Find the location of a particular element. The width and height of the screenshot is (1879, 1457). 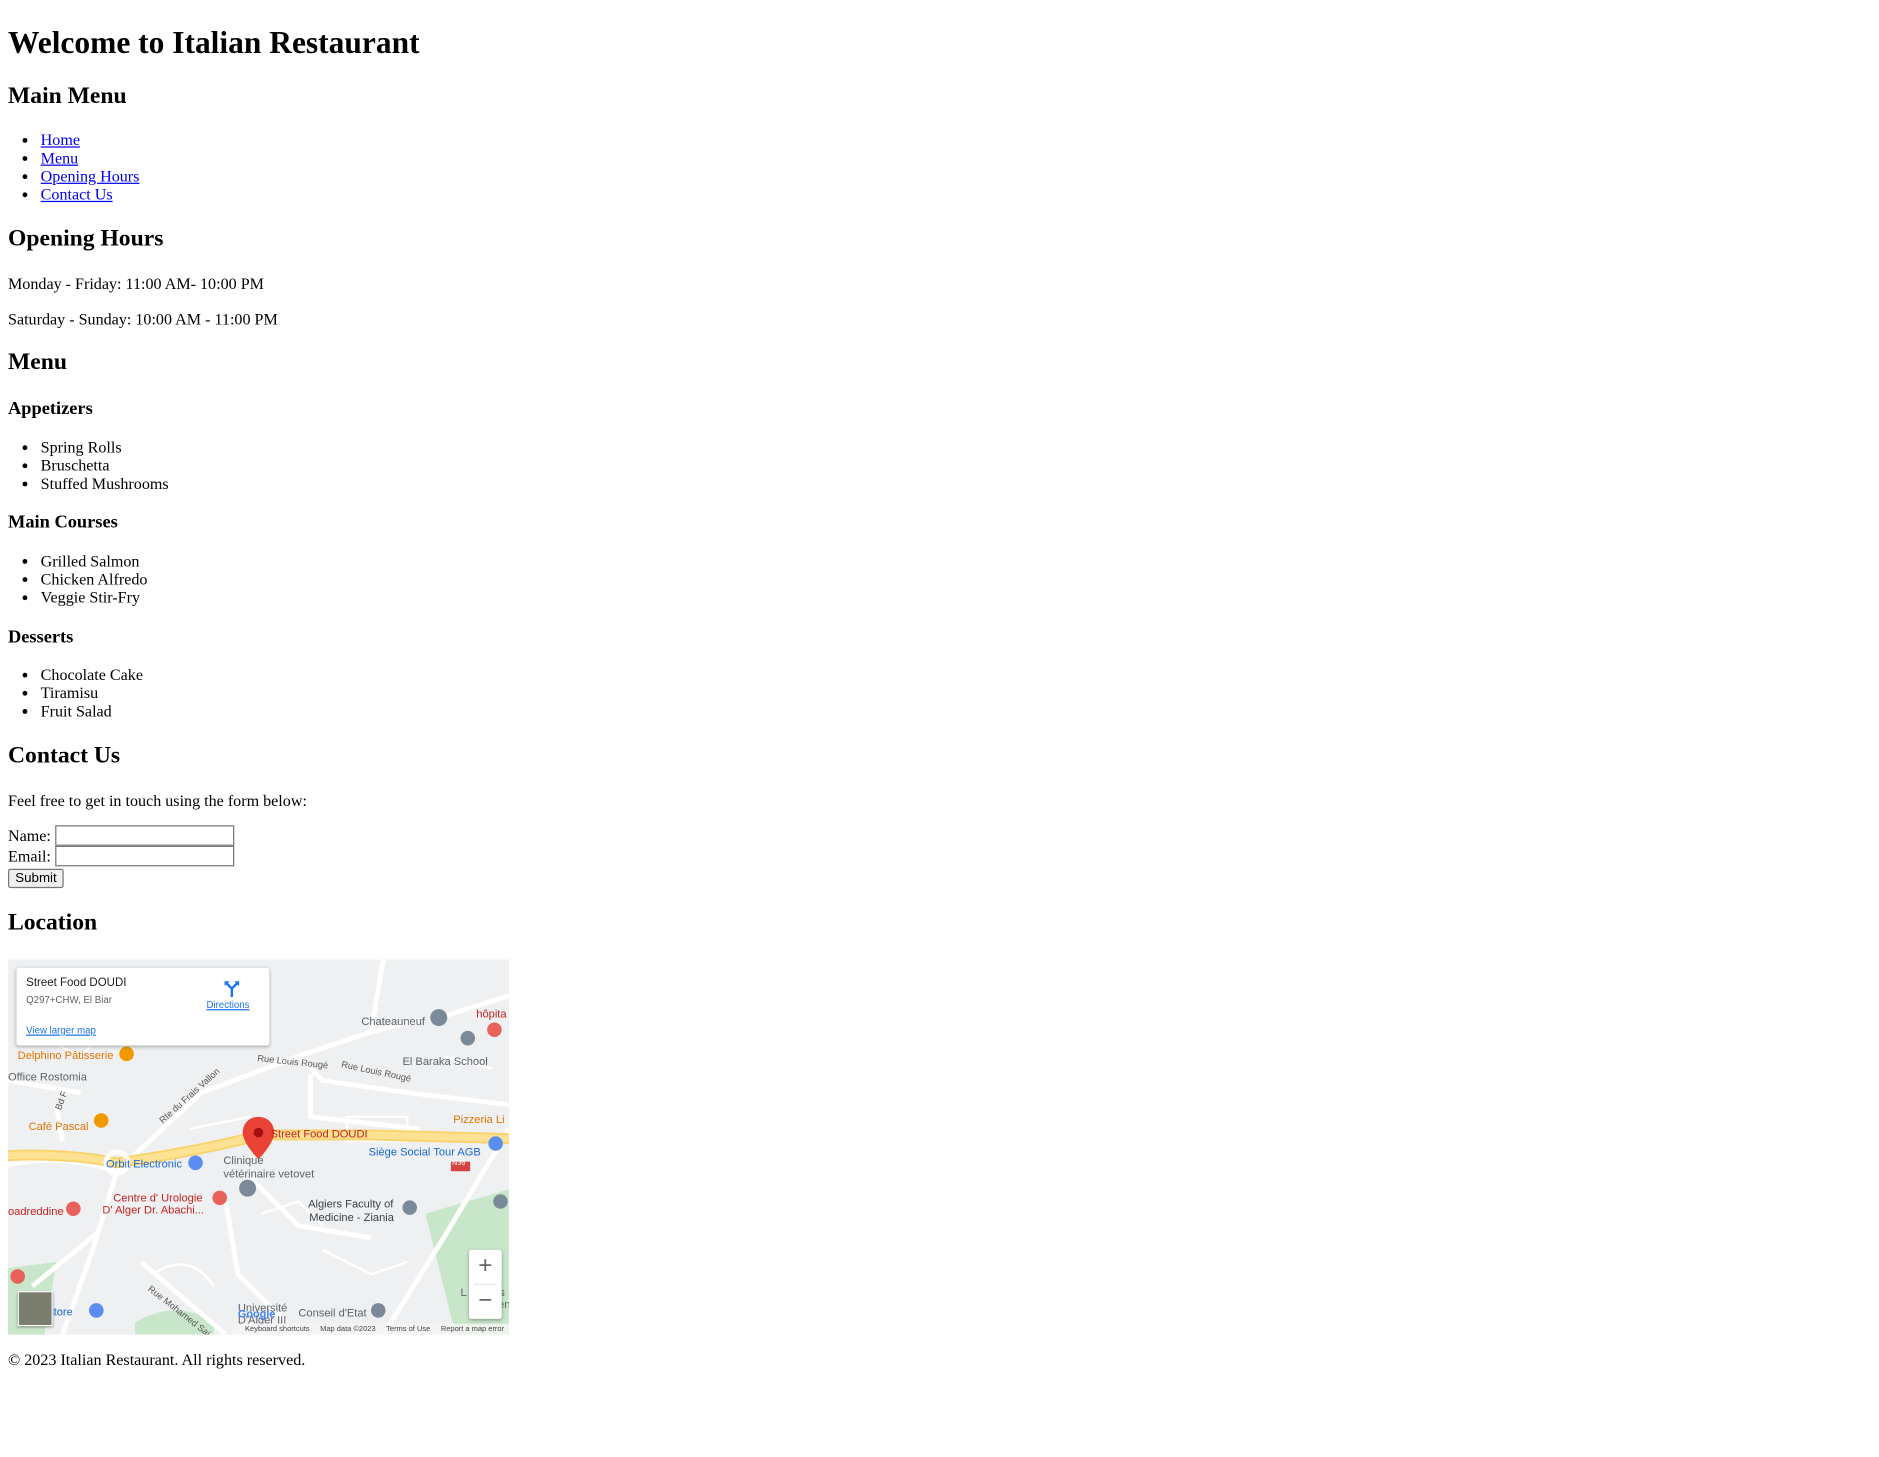

map-label: Street Food DOUDI is located at coordinates (319, 1133).